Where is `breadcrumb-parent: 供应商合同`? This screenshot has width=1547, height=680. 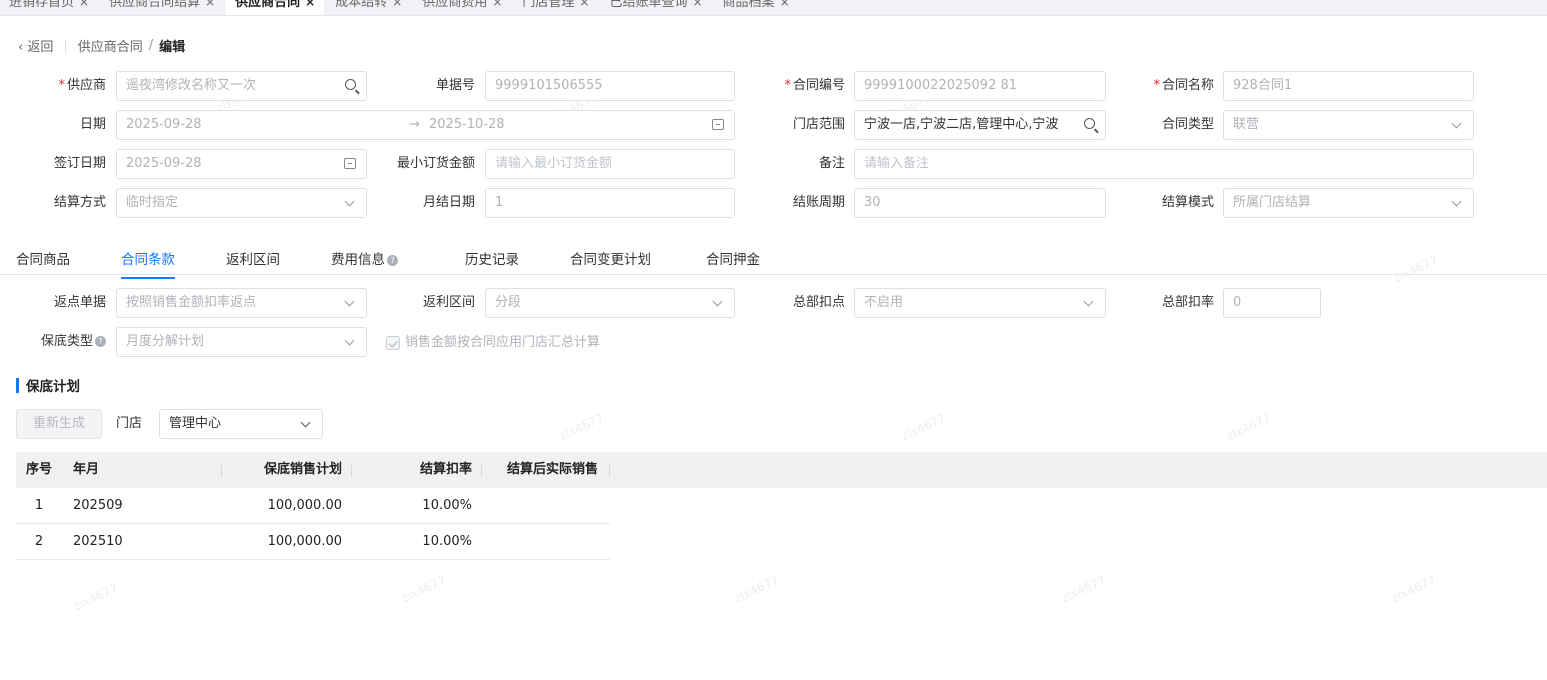
breadcrumb-parent: 供应商合同 is located at coordinates (110, 45).